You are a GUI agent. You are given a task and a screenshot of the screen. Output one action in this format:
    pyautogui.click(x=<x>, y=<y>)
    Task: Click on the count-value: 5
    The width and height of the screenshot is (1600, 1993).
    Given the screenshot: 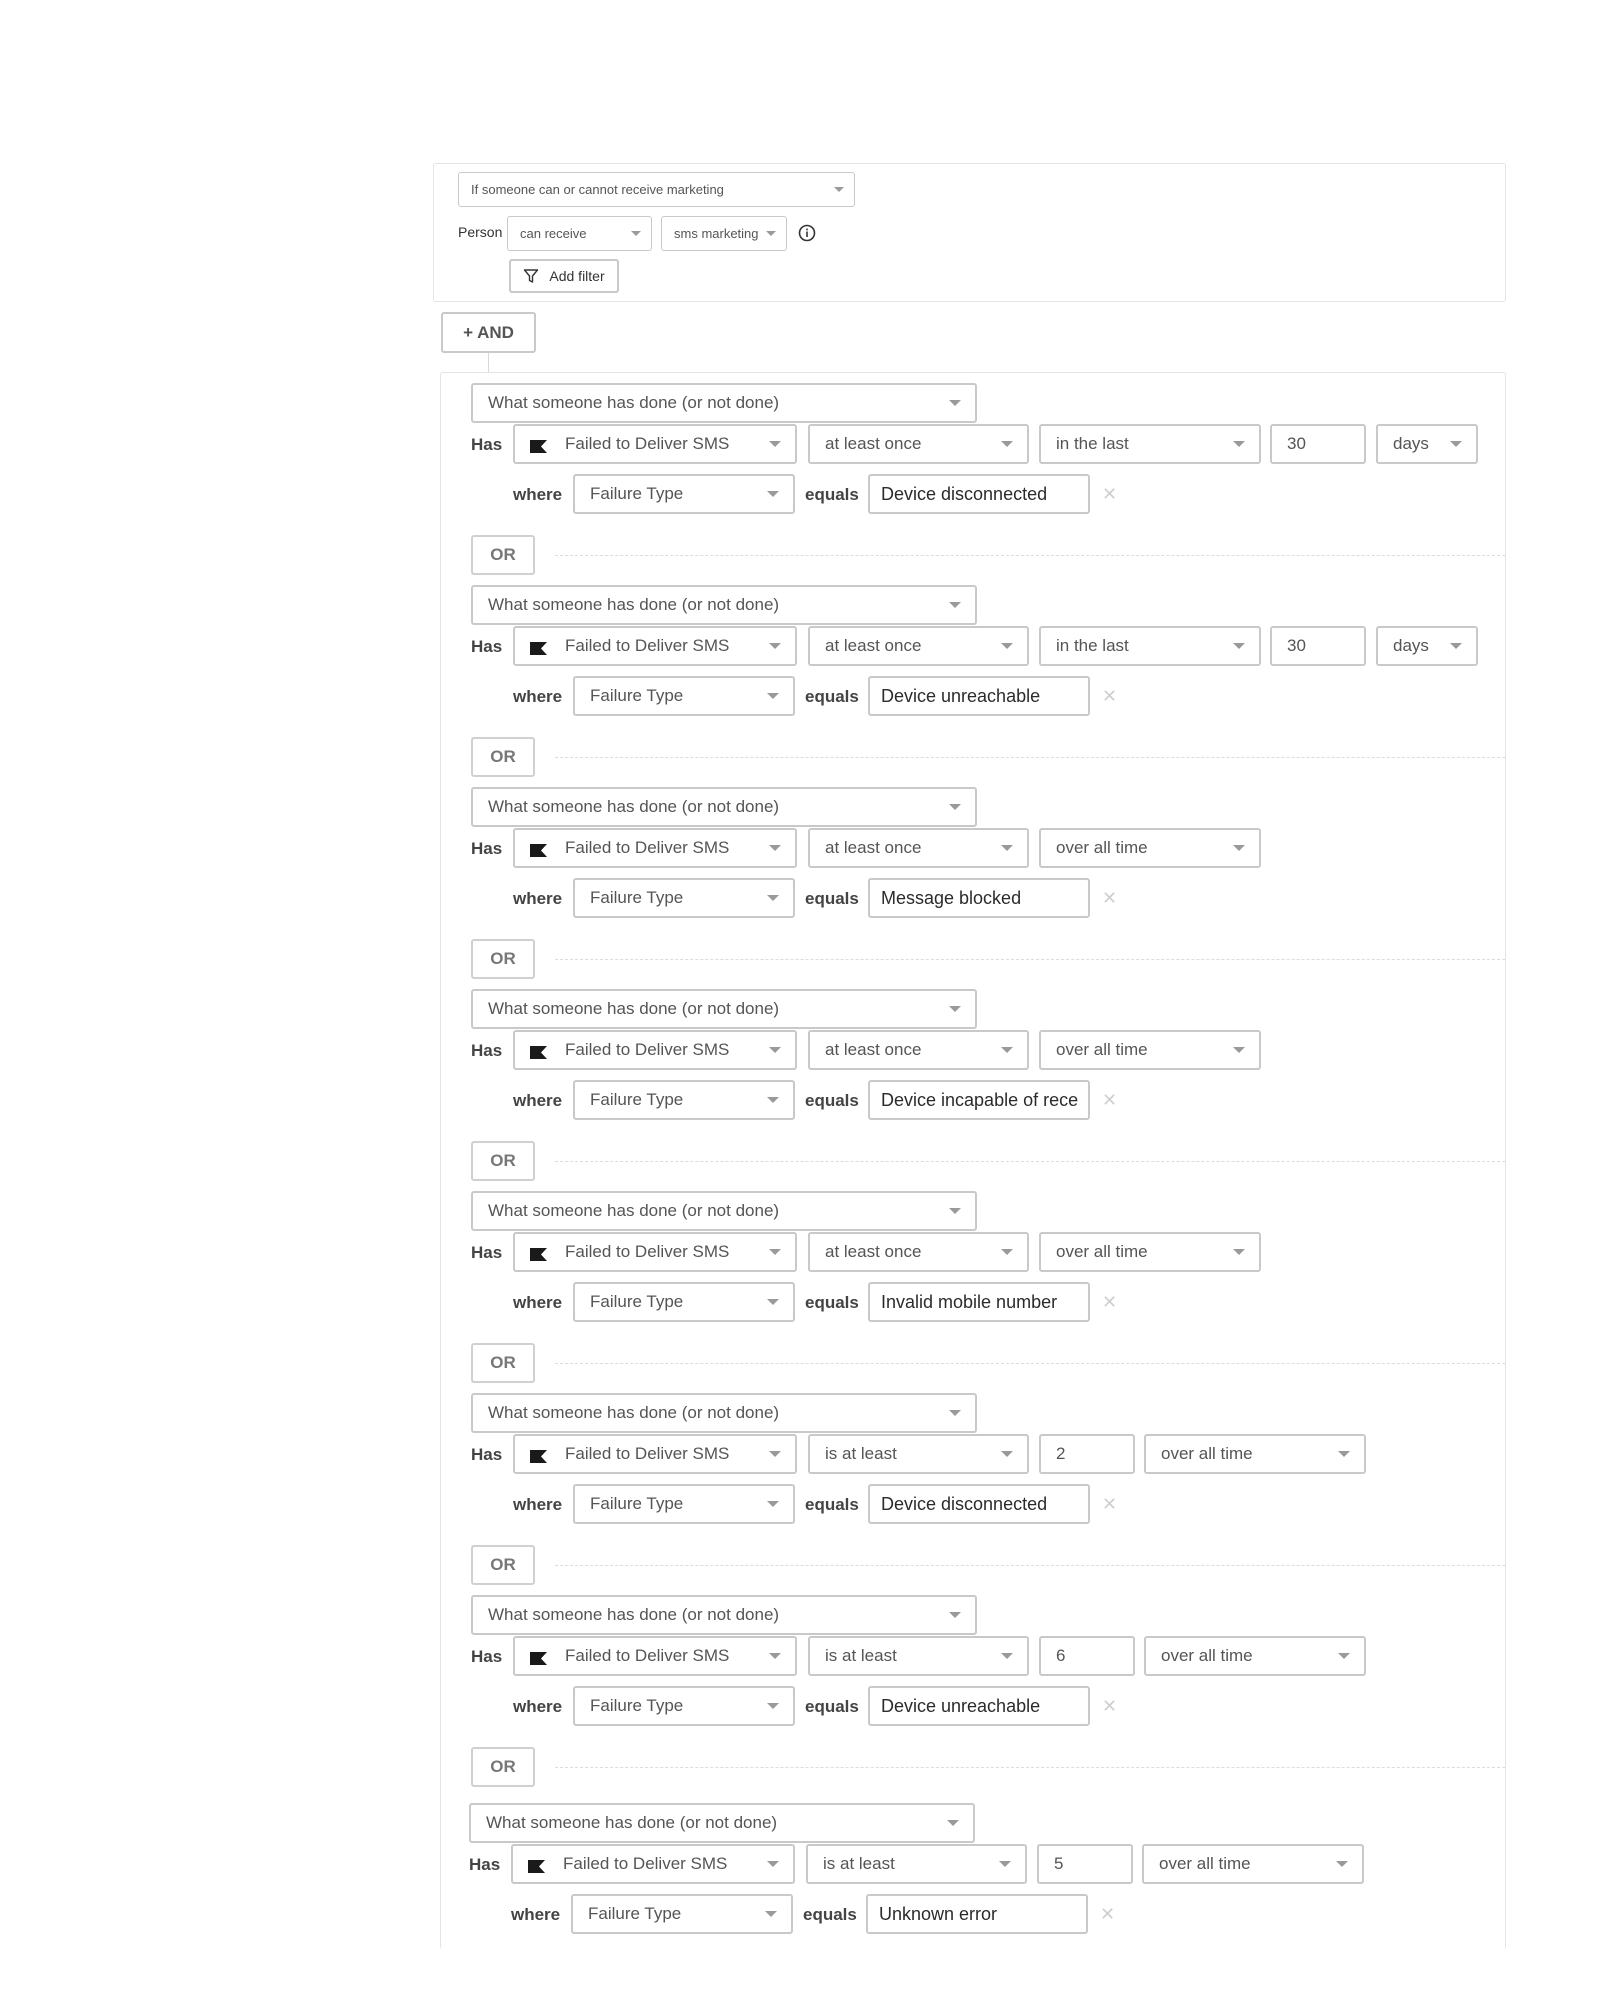 What is the action you would take?
    pyautogui.click(x=1059, y=1863)
    